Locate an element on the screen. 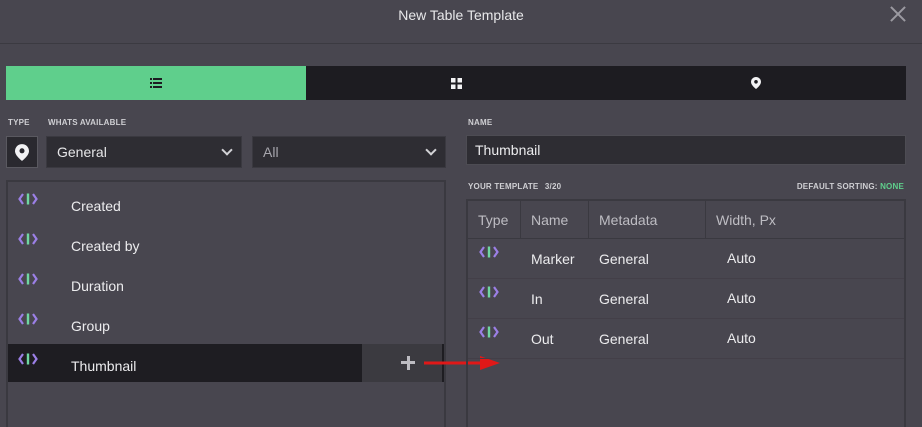 The width and height of the screenshot is (922, 427). column-header-width: Width, Px is located at coordinates (805, 220).